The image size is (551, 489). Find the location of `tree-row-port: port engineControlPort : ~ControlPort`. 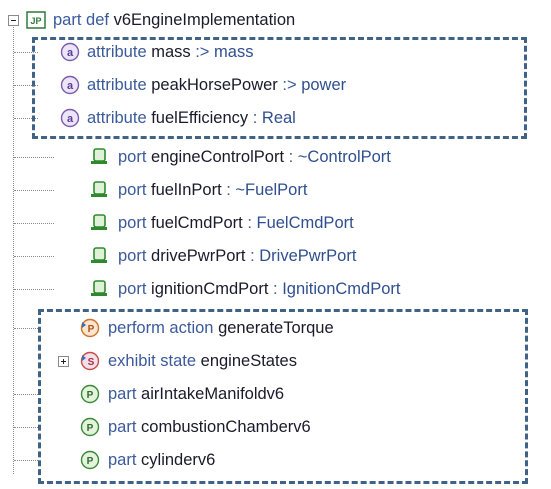

tree-row-port: port engineControlPort : ~ControlPort is located at coordinates (250, 157).